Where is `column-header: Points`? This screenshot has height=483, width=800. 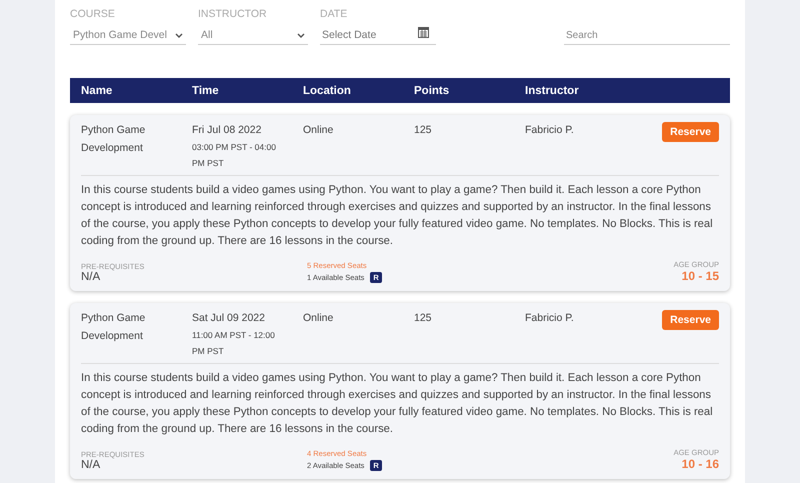 column-header: Points is located at coordinates (432, 90).